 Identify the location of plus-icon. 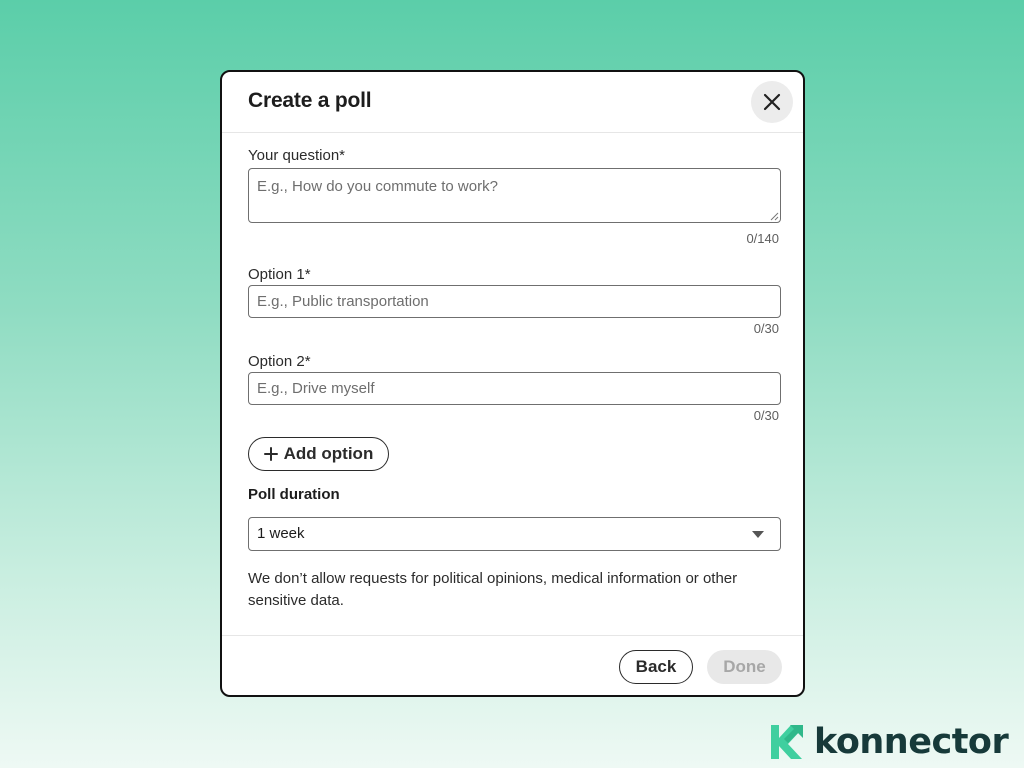
(270, 454).